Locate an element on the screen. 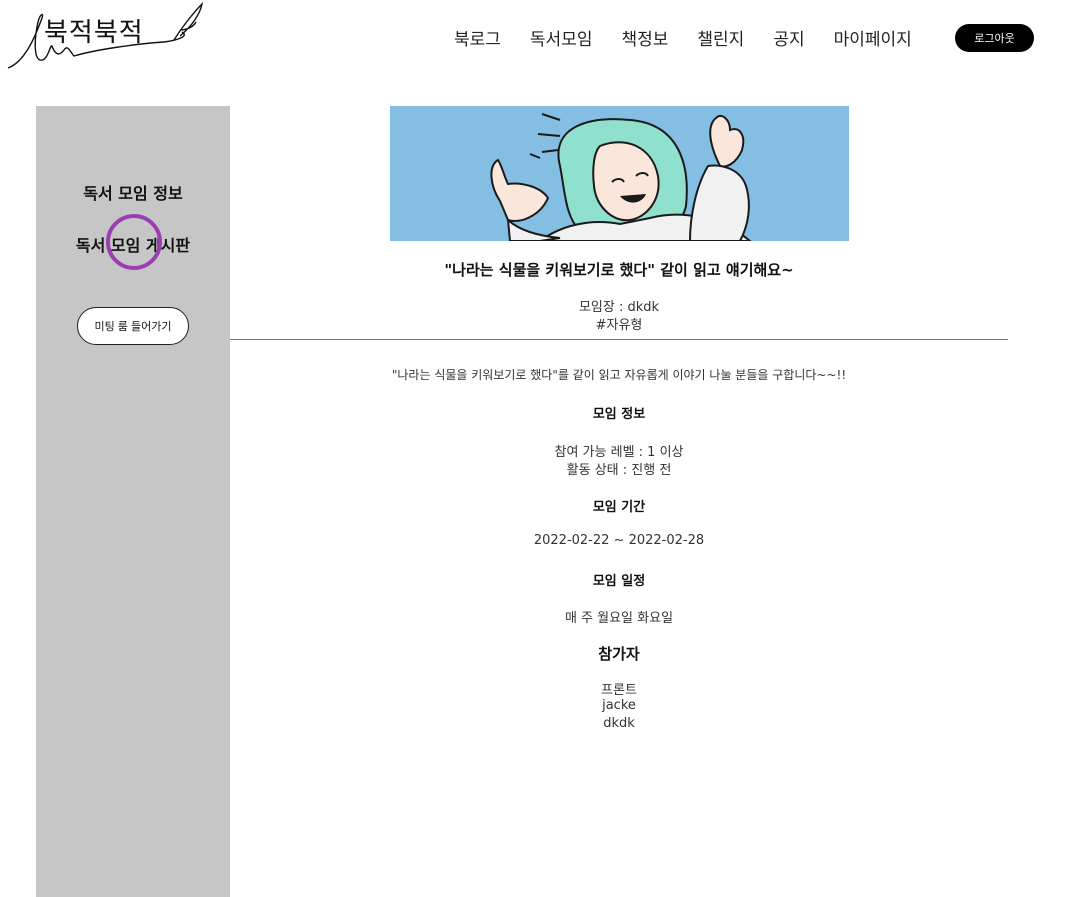  divider is located at coordinates (619, 339).